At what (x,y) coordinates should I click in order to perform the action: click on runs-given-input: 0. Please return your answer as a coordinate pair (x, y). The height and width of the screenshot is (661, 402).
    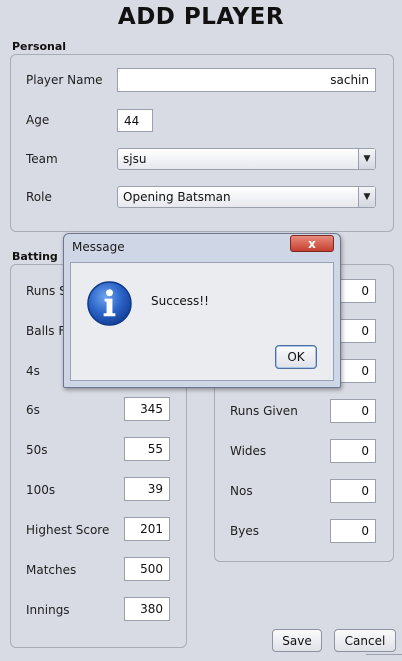
    Looking at the image, I should click on (353, 411).